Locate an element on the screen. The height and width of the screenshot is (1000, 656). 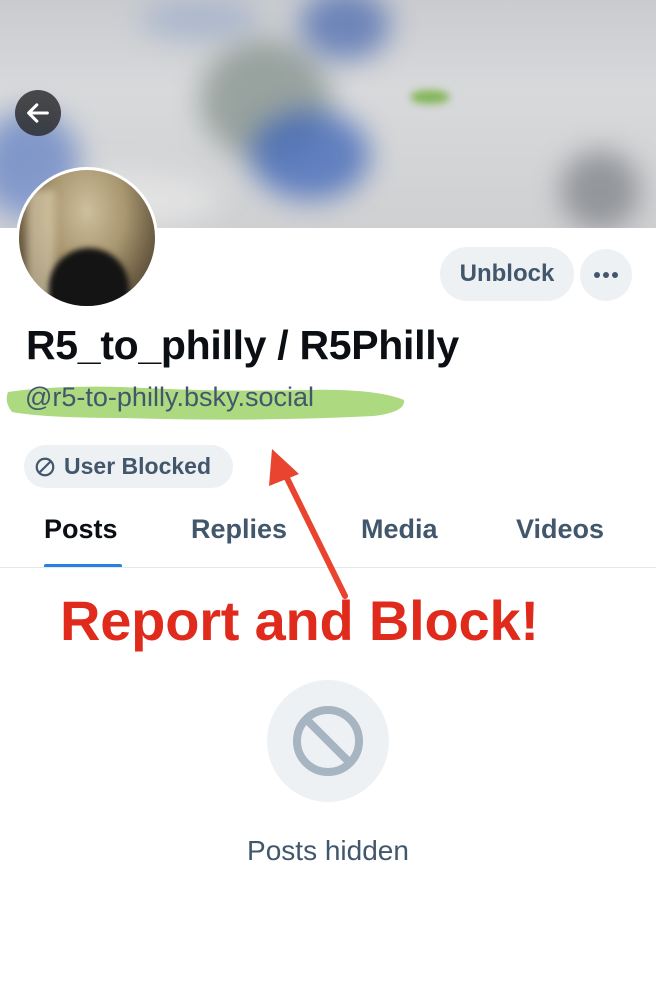
posts-hidden-text: Posts hidden is located at coordinates (328, 850).